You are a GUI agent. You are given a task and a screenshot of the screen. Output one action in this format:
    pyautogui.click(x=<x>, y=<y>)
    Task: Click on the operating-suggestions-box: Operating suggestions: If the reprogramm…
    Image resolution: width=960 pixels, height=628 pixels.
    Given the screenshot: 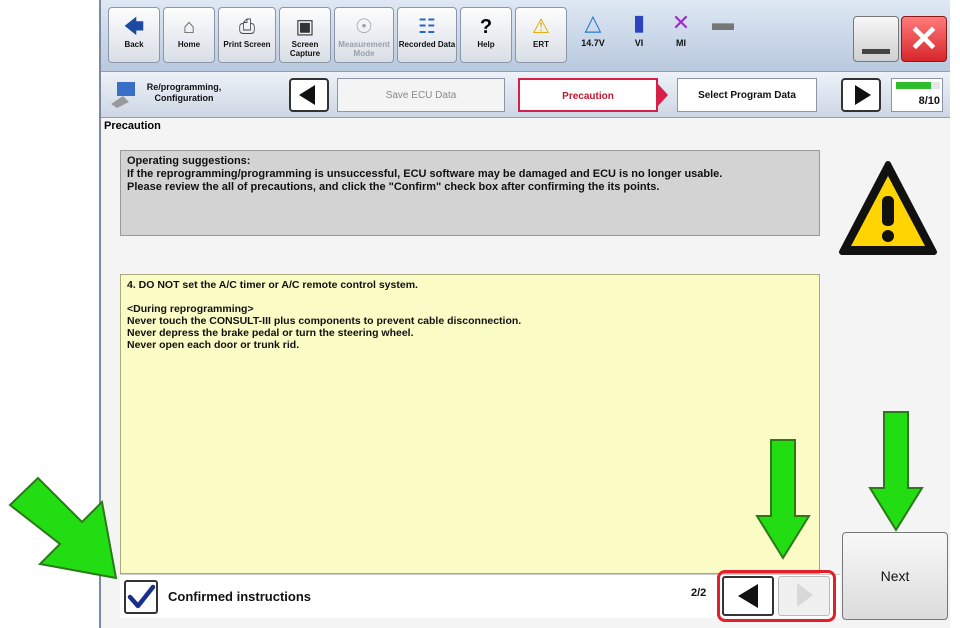 What is the action you would take?
    pyautogui.click(x=470, y=193)
    